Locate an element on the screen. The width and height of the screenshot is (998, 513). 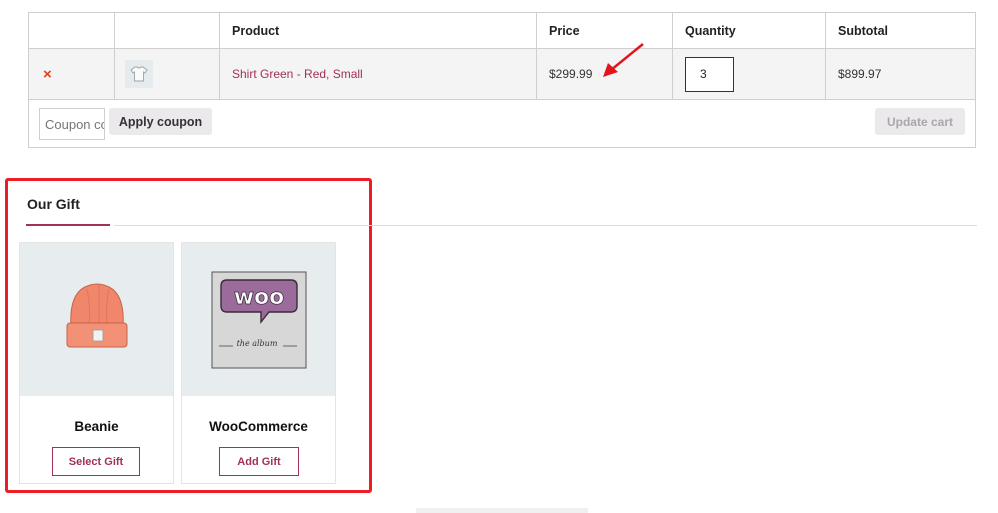
subtotal-cell: $899.97 is located at coordinates (901, 74).